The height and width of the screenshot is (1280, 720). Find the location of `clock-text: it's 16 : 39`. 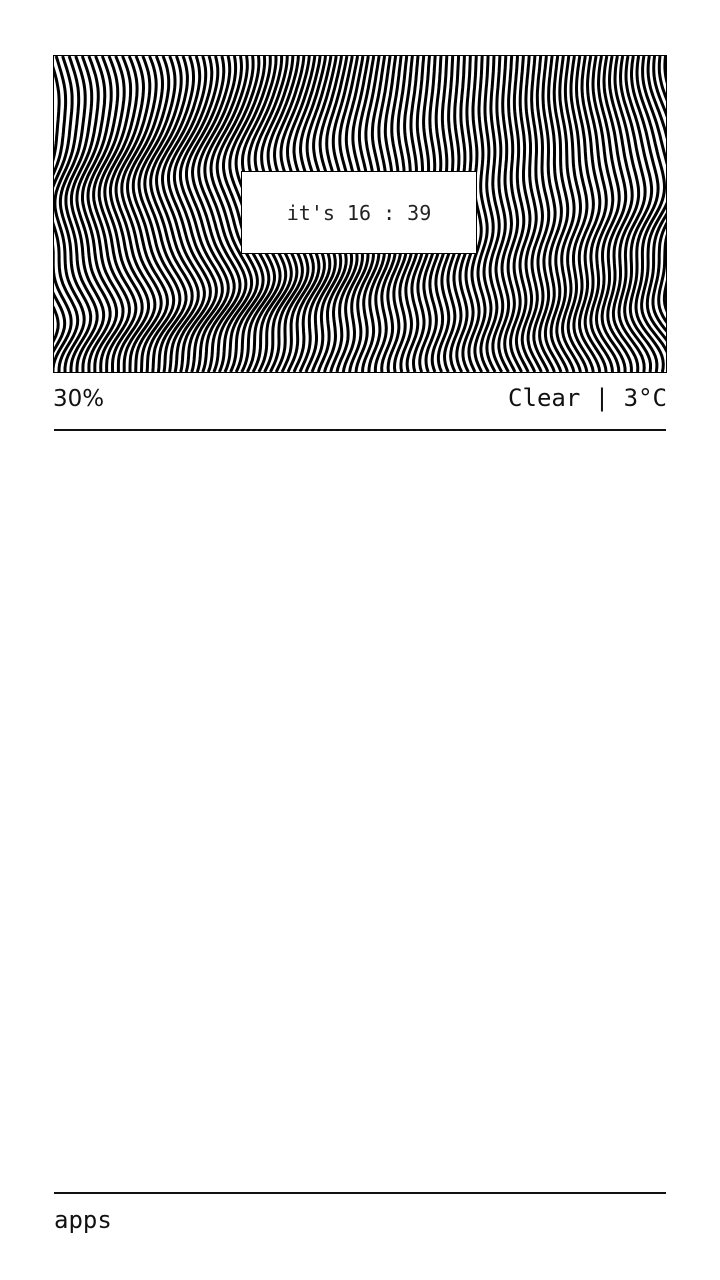

clock-text: it's 16 : 39 is located at coordinates (359, 212).